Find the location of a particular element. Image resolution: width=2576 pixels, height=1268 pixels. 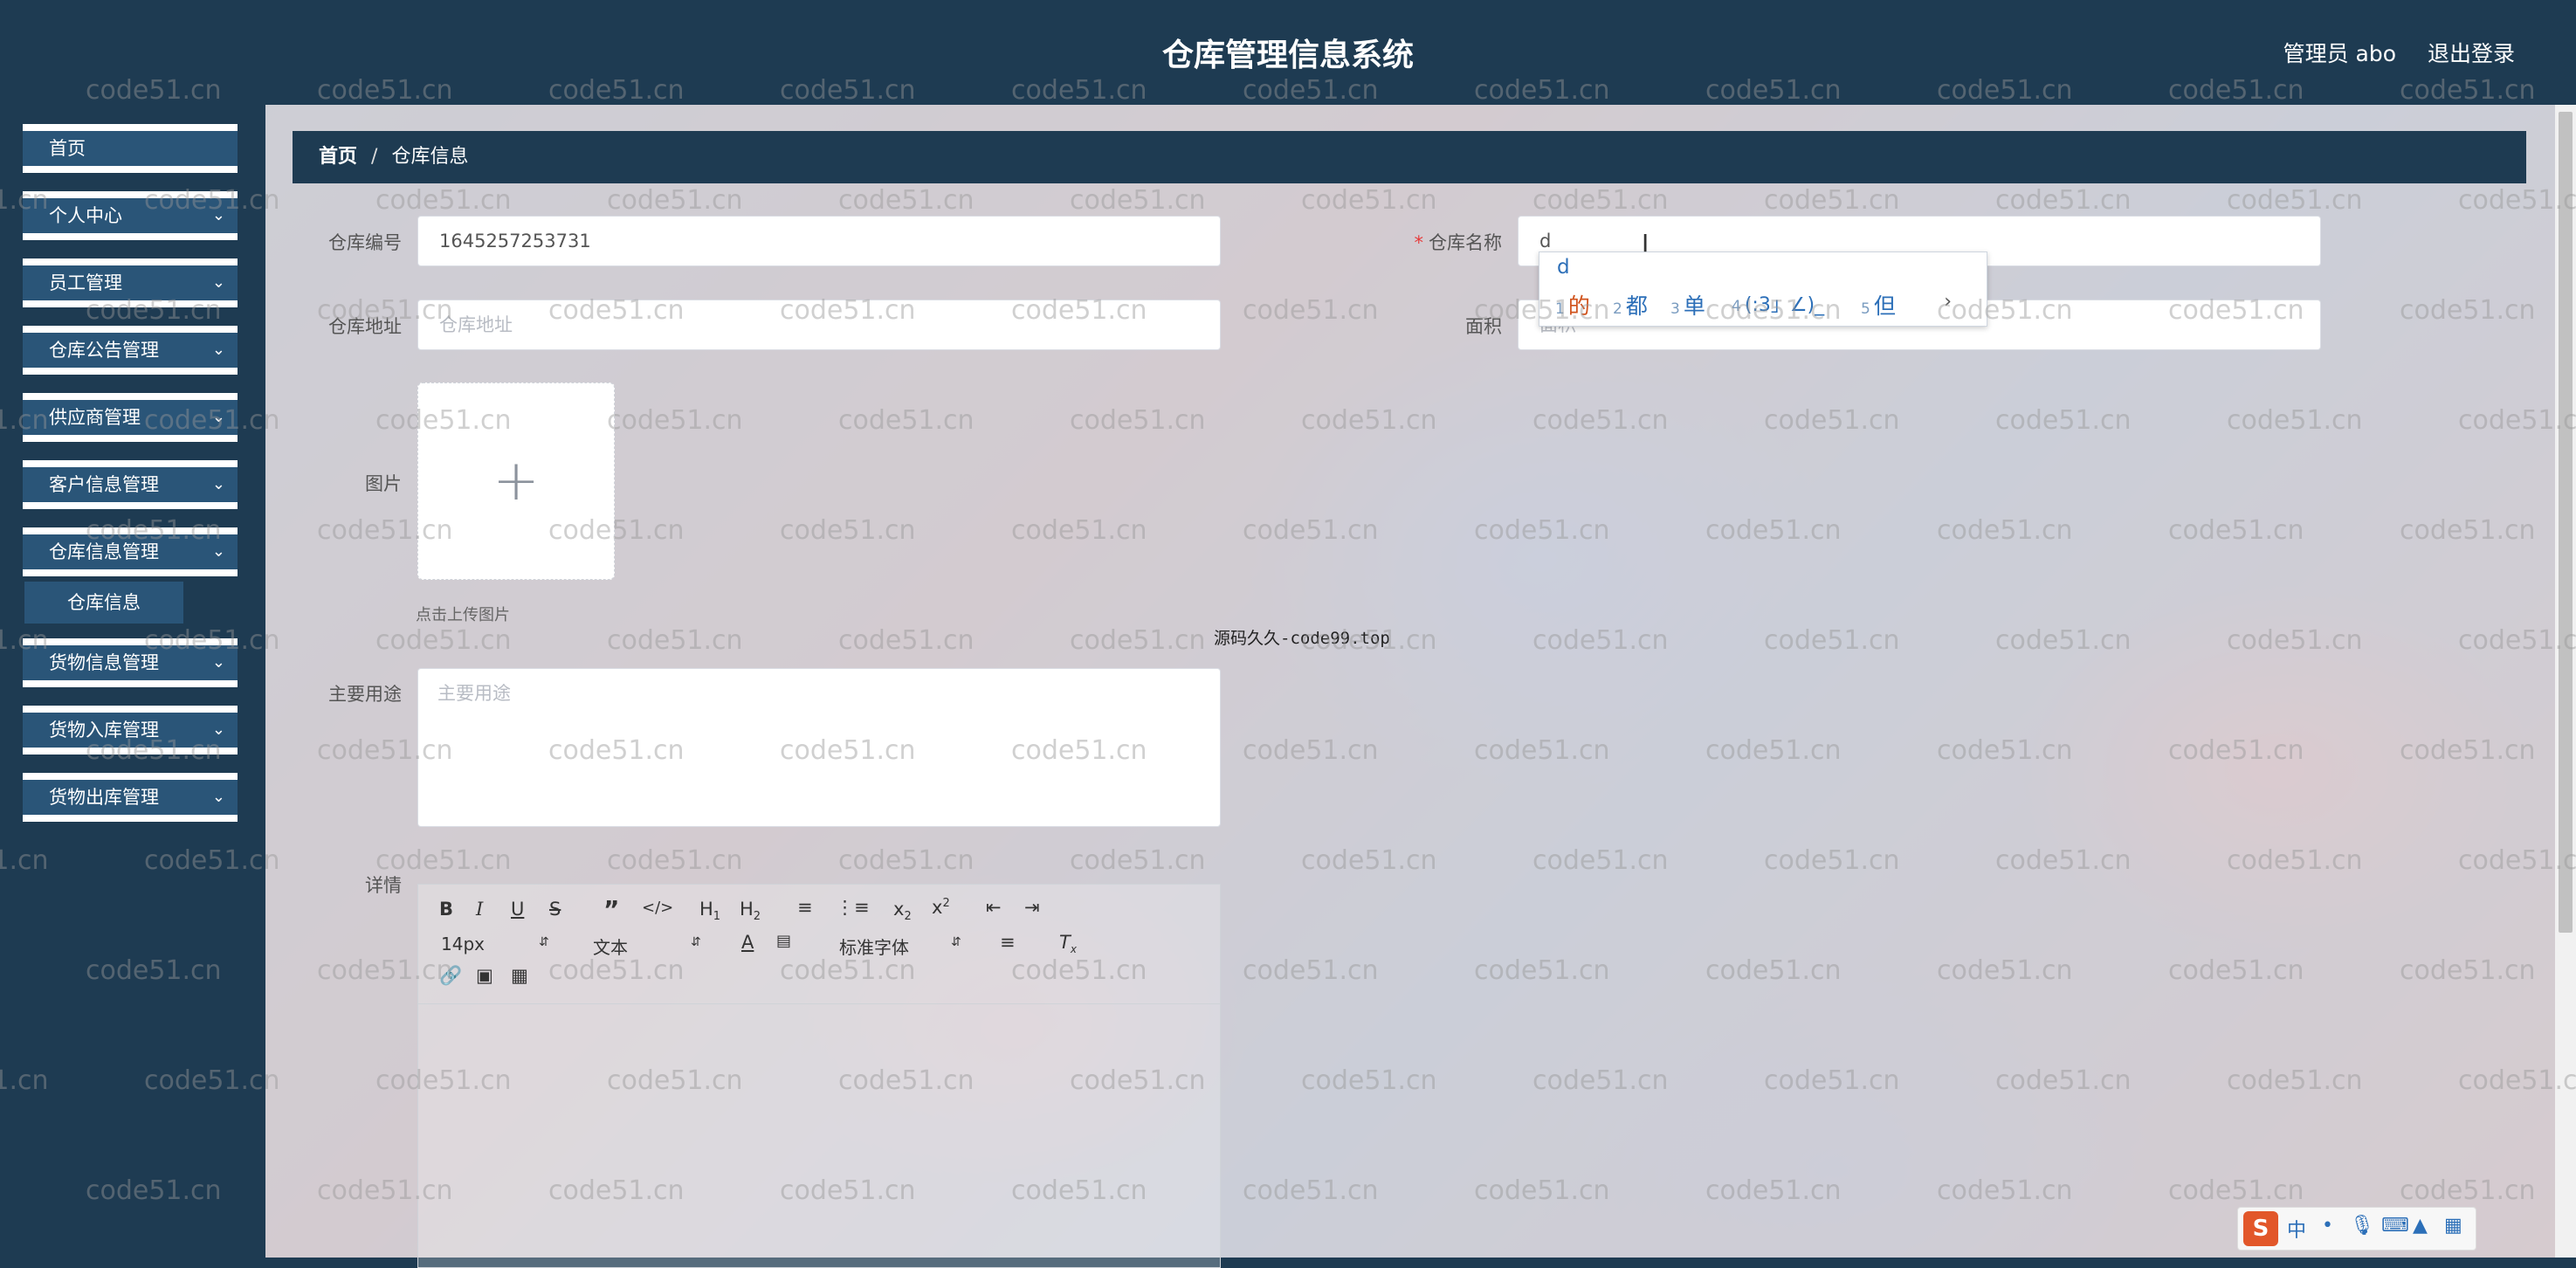

breadcrumb: 首页 / 仓库信息 is located at coordinates (1409, 157).